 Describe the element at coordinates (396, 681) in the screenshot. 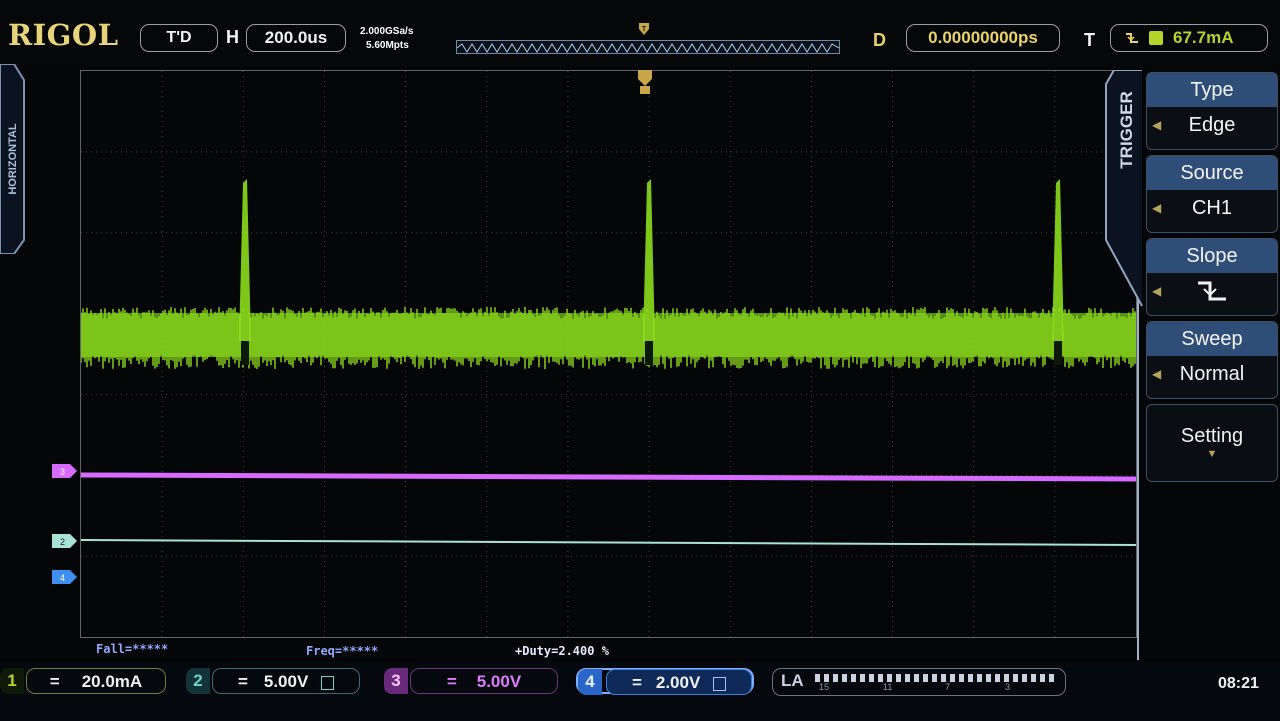

I see `ch3-number: 3` at that location.